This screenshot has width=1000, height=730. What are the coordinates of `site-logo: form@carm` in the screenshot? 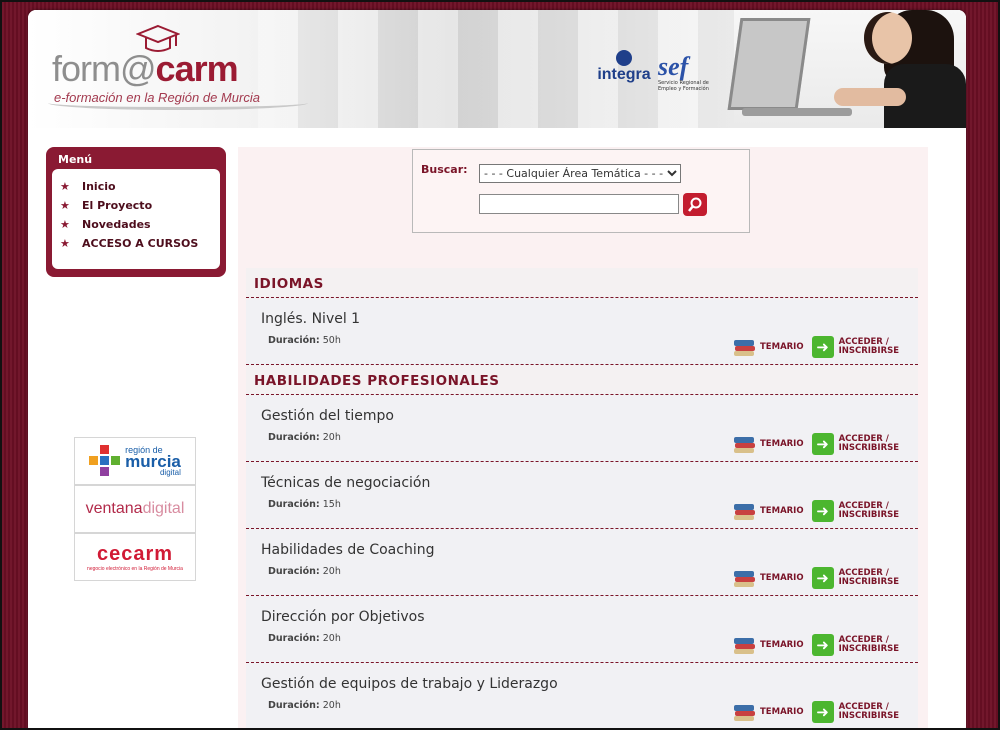 It's located at (145, 69).